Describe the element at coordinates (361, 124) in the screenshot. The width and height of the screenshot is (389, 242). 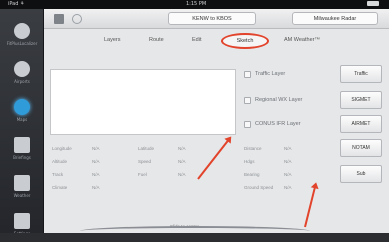
I see `airmet-button: AIRMET` at that location.